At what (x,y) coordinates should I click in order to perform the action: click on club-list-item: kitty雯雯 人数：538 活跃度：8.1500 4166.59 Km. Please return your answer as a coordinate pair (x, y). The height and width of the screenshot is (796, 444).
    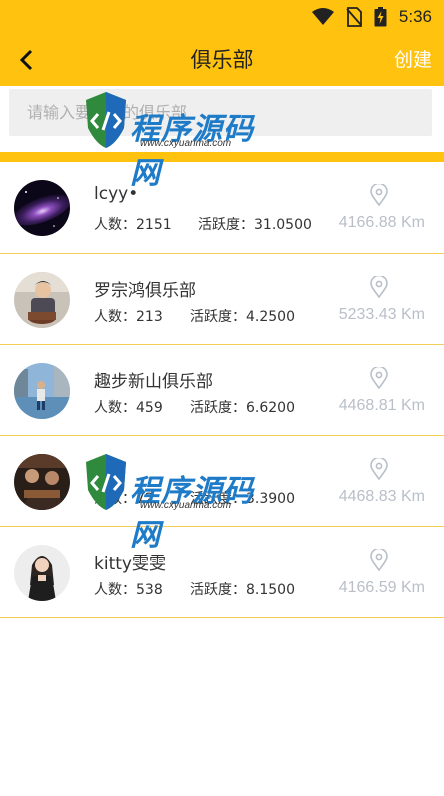
    Looking at the image, I should click on (222, 572).